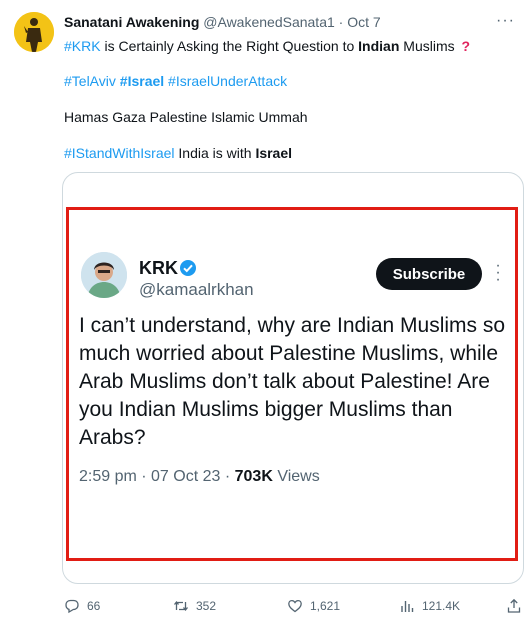  I want to click on author-handle: @AwakenedSanata1, so click(269, 22).